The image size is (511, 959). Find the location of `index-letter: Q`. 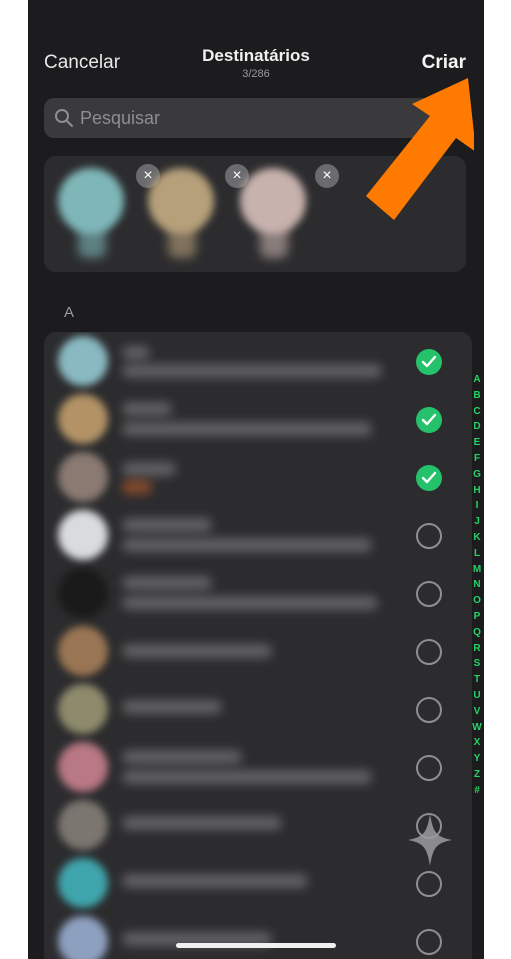

index-letter: Q is located at coordinates (477, 633).